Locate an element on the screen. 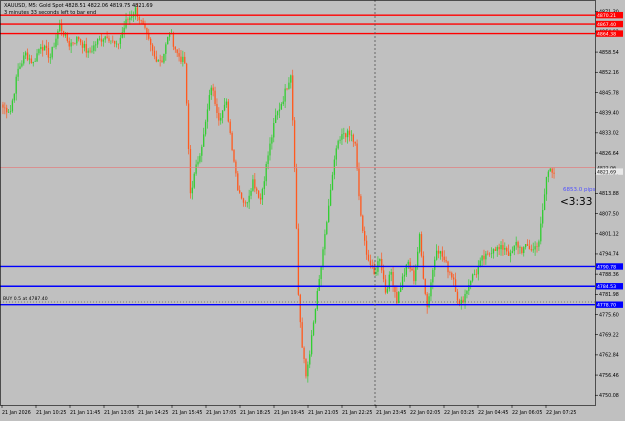 This screenshot has width=625, height=421. time-tick-label: 21 Jan 11:45 is located at coordinates (85, 413).